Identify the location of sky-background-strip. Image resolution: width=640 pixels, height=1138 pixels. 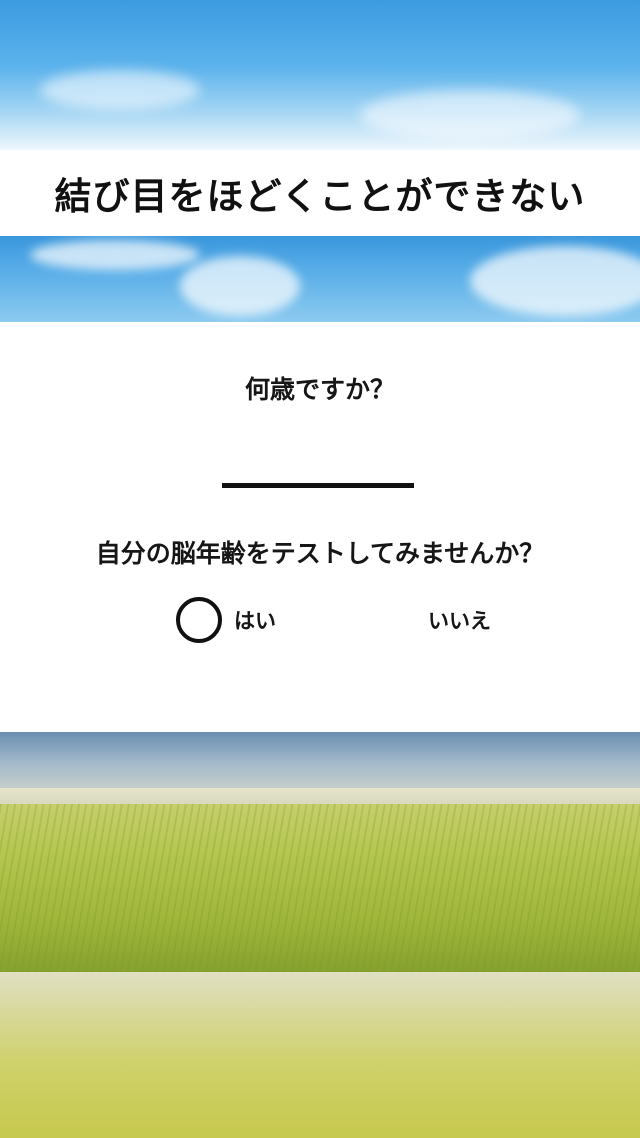
(320, 279).